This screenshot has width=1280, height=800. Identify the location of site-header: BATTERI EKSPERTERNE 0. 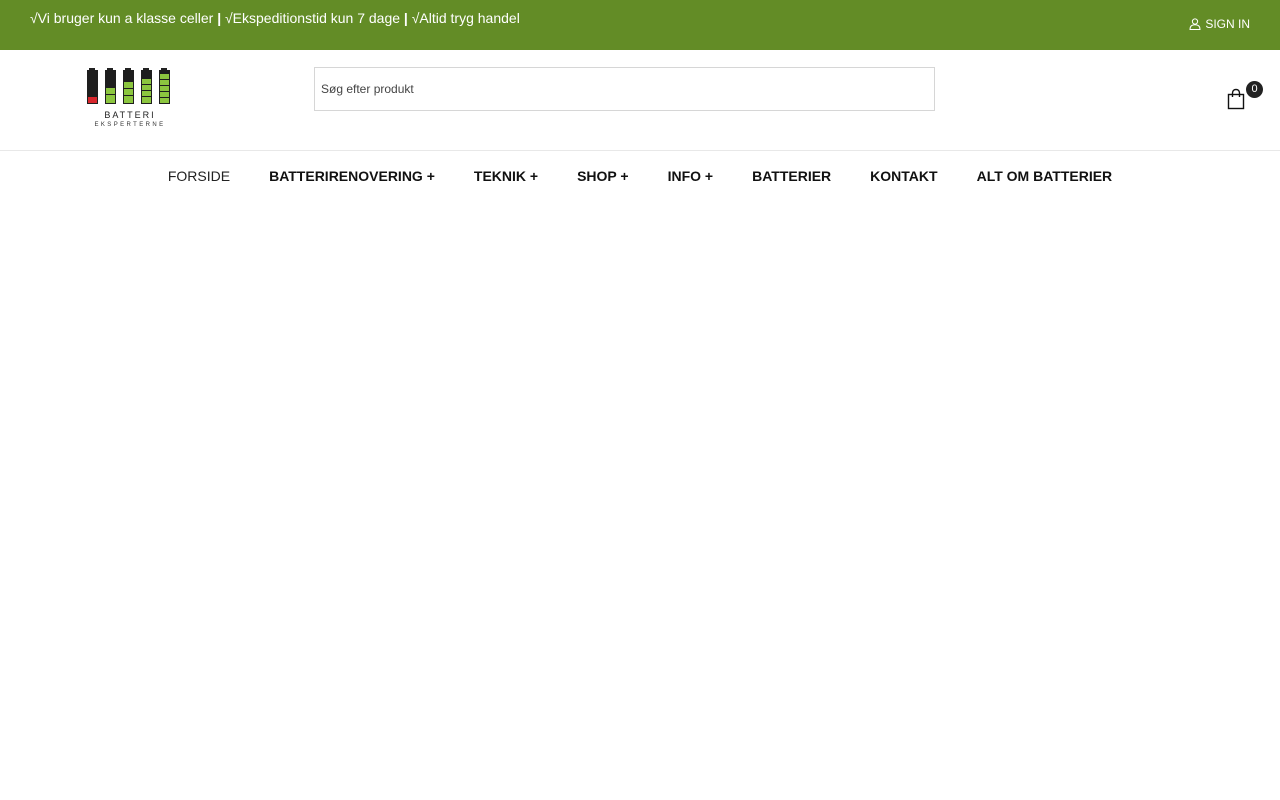
(640, 100).